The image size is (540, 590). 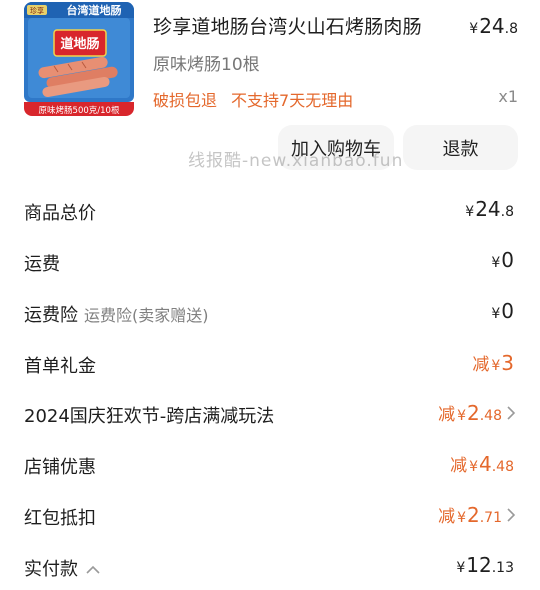 What do you see at coordinates (149, 416) in the screenshot?
I see `festival-promo-label: 2024国庆狂欢节-跨店满减玩法` at bounding box center [149, 416].